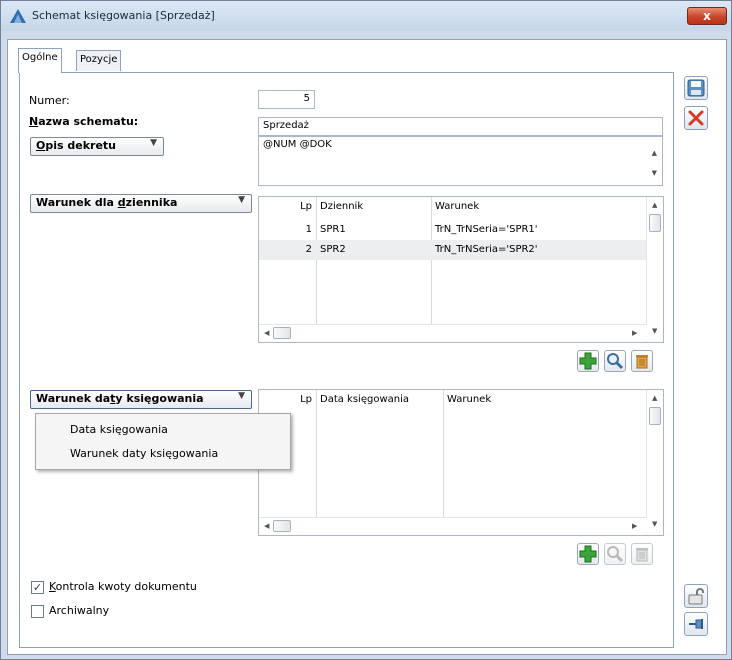 The width and height of the screenshot is (732, 660). I want to click on window-title: Schemat księgowania [Sprzedaż], so click(123, 15).